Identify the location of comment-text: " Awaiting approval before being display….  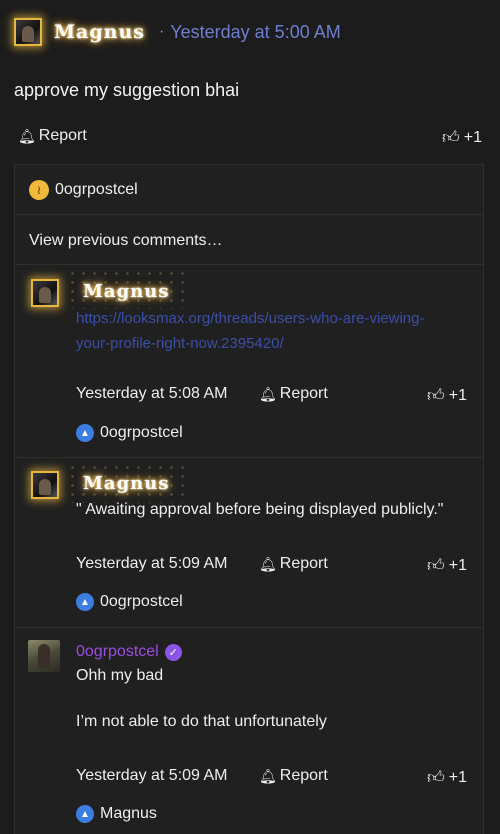
(260, 509).